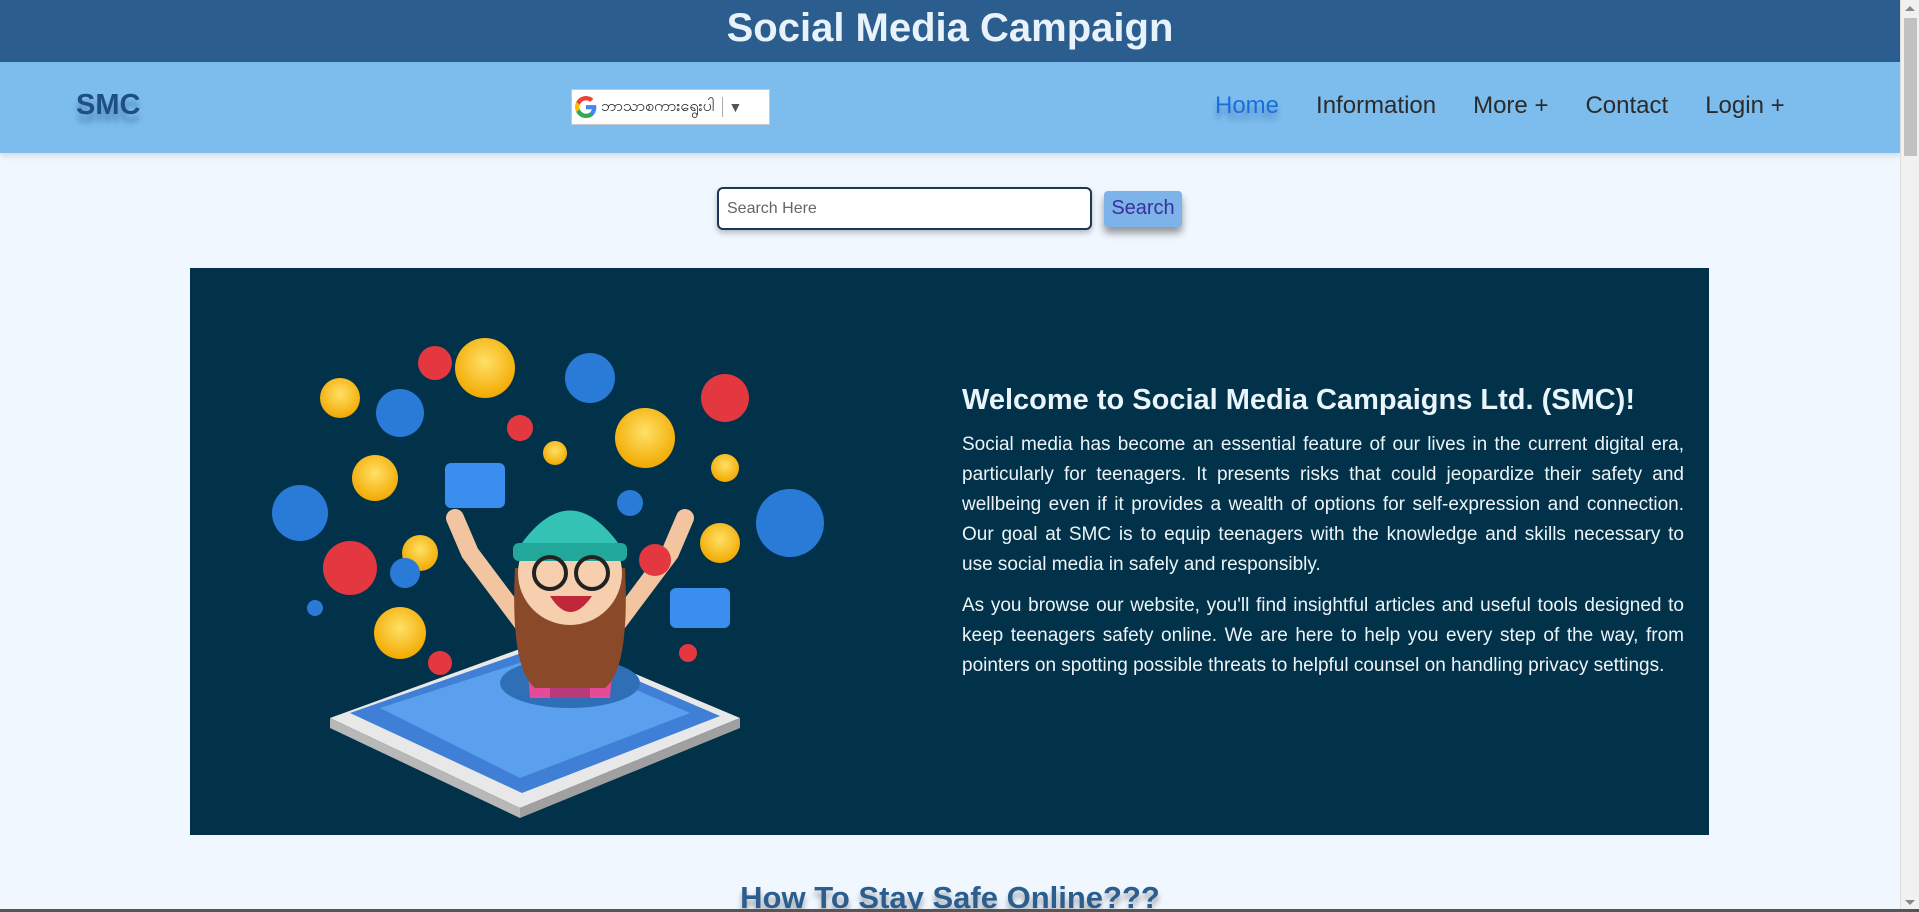  I want to click on google-icon, so click(586, 107).